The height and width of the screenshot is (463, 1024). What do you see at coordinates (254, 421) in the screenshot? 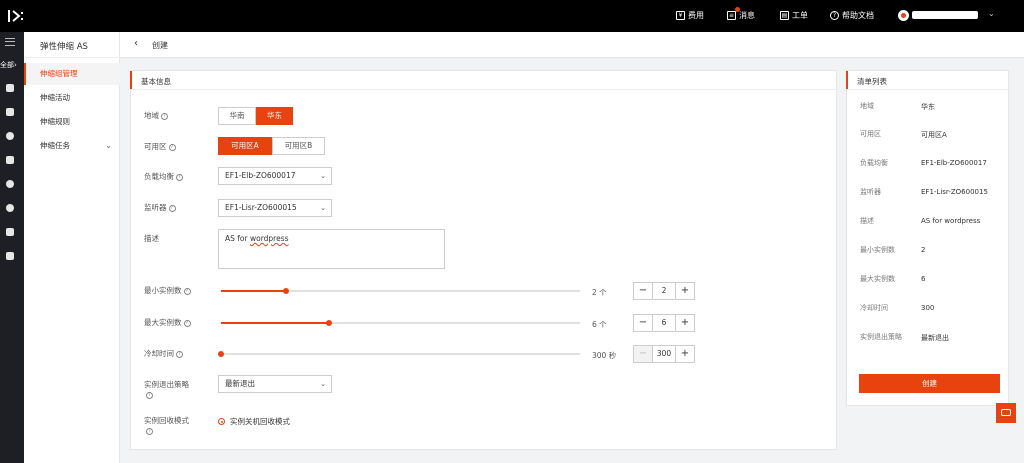
I see `recycle-mode-radio: 实例关机回收模式` at bounding box center [254, 421].